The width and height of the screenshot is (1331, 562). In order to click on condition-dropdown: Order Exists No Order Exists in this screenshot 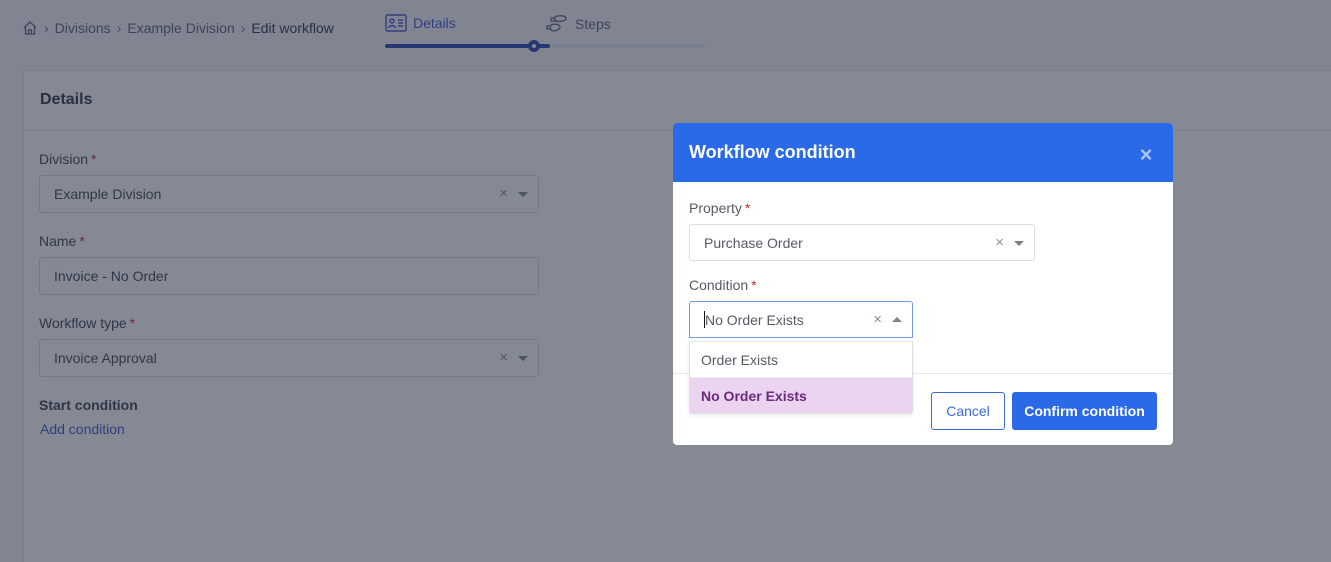, I will do `click(801, 377)`.